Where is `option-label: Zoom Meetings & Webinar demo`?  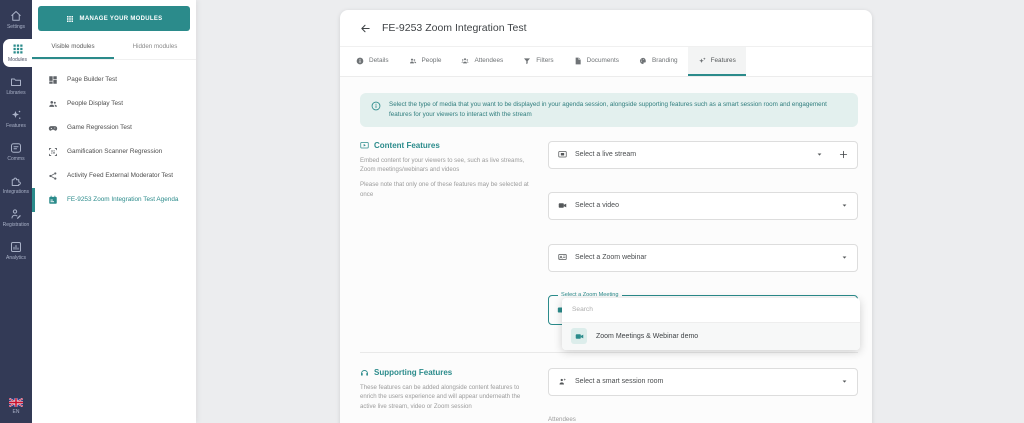 option-label: Zoom Meetings & Webinar demo is located at coordinates (647, 336).